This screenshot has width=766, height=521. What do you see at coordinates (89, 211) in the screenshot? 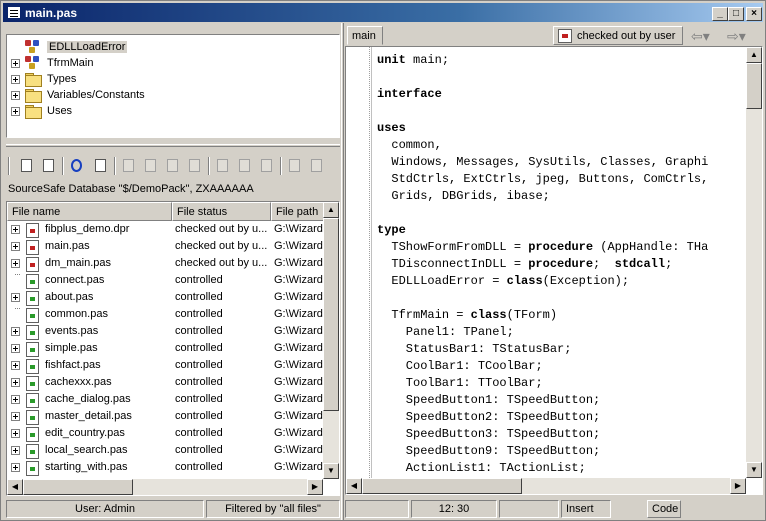
I see `column-header-file-name: File name` at bounding box center [89, 211].